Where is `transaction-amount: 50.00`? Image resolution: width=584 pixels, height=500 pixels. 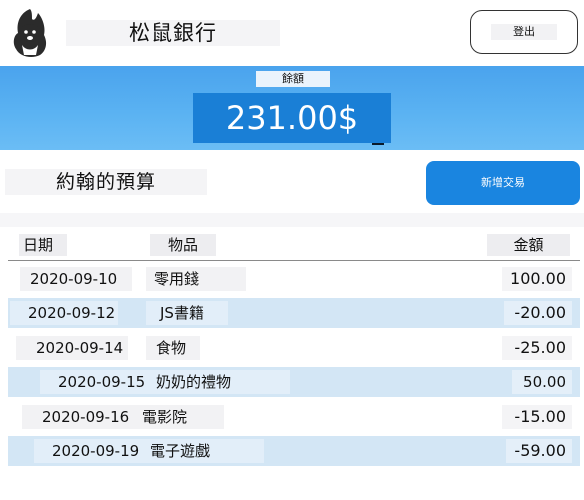 transaction-amount: 50.00 is located at coordinates (542, 382).